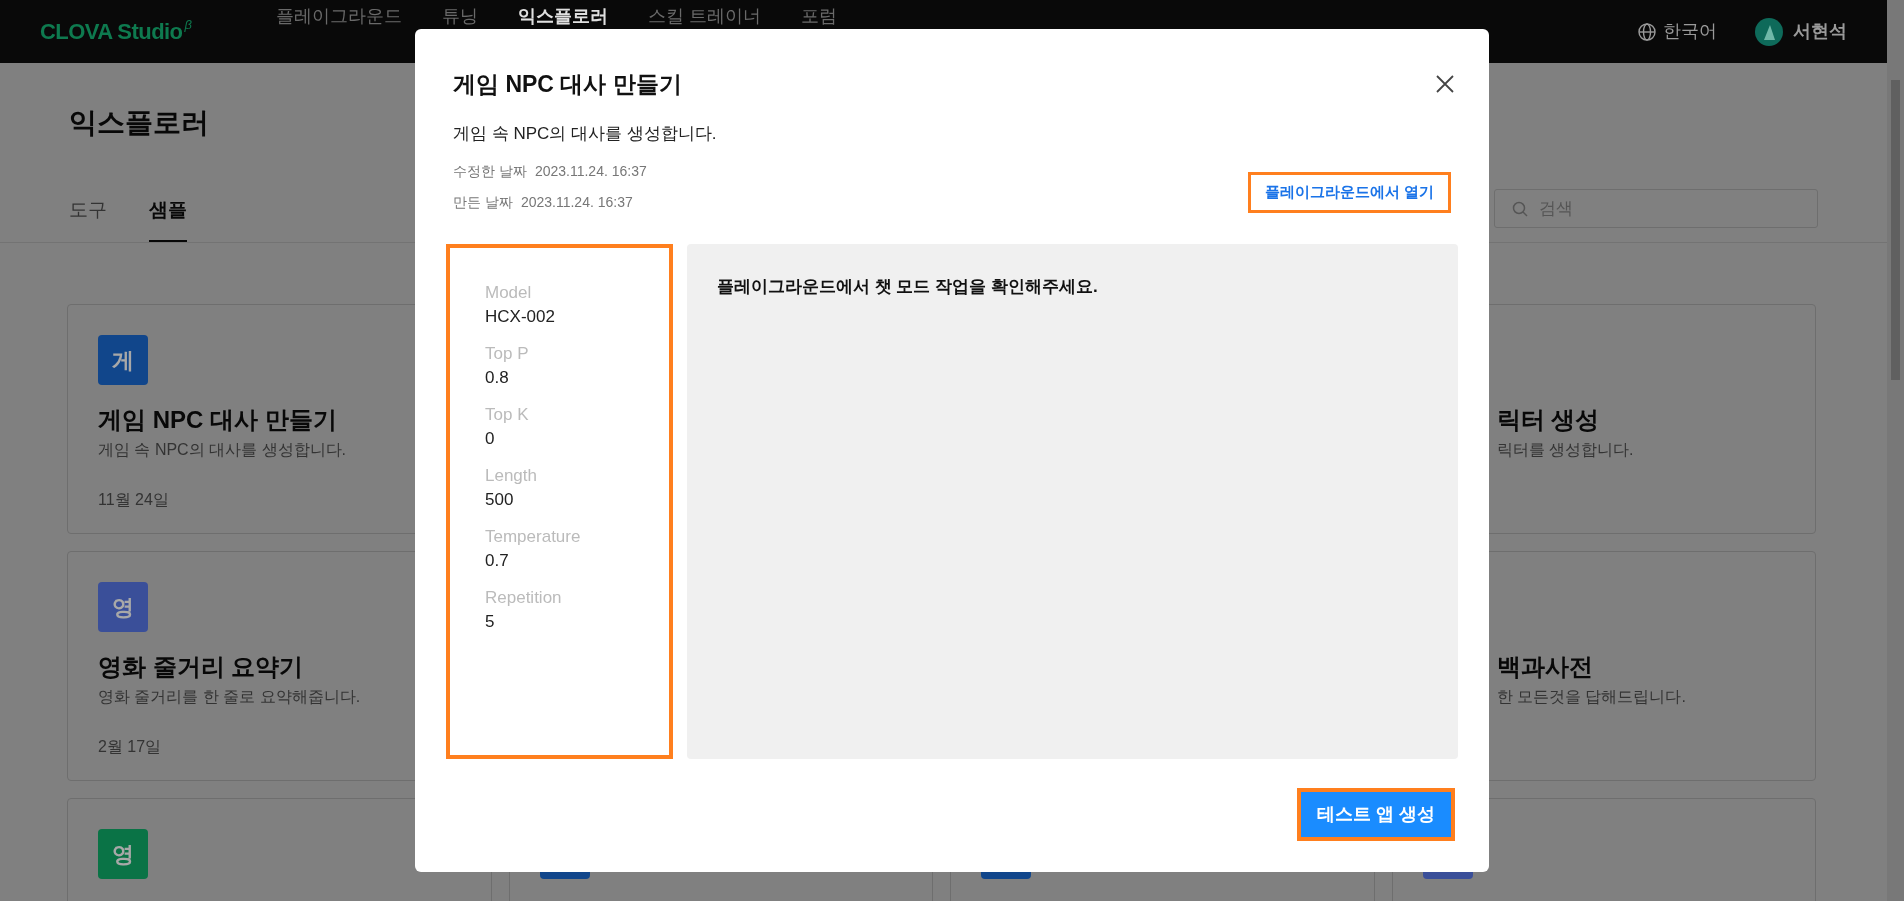  What do you see at coordinates (88, 218) in the screenshot?
I see `tab: 도구` at bounding box center [88, 218].